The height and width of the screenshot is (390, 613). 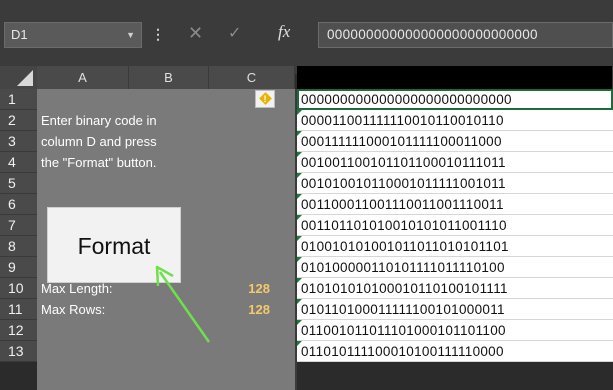 I want to click on cell-d11: 010110100011111100101000011, so click(x=455, y=309).